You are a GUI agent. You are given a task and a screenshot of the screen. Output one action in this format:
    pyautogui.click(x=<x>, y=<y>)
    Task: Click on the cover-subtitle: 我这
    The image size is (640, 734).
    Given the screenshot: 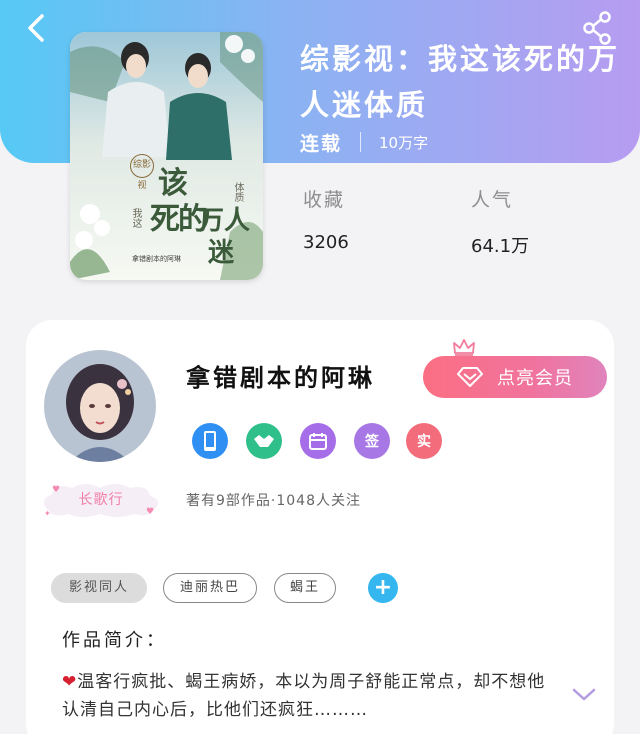 What is the action you would take?
    pyautogui.click(x=135, y=218)
    